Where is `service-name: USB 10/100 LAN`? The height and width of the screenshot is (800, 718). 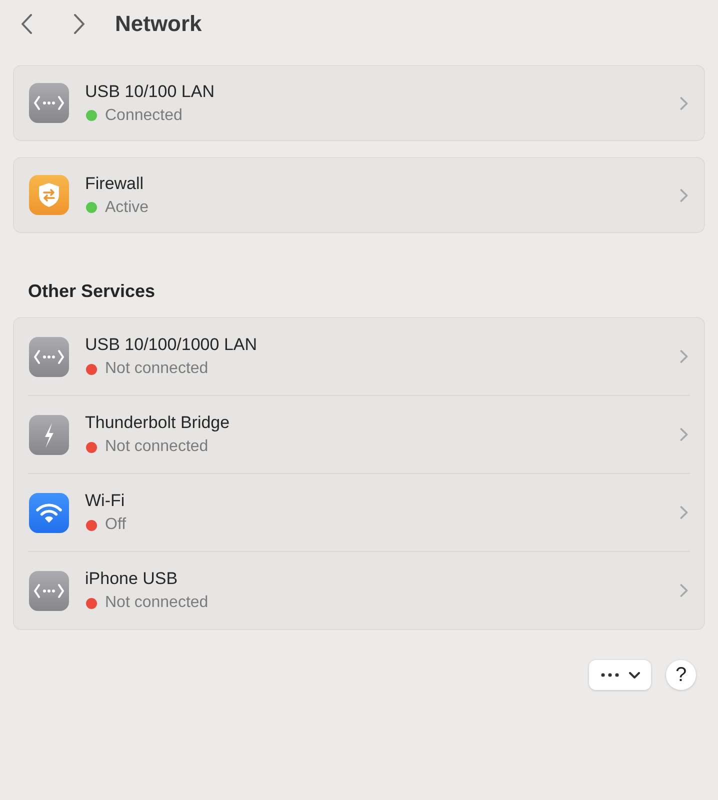
service-name: USB 10/100 LAN is located at coordinates (150, 91).